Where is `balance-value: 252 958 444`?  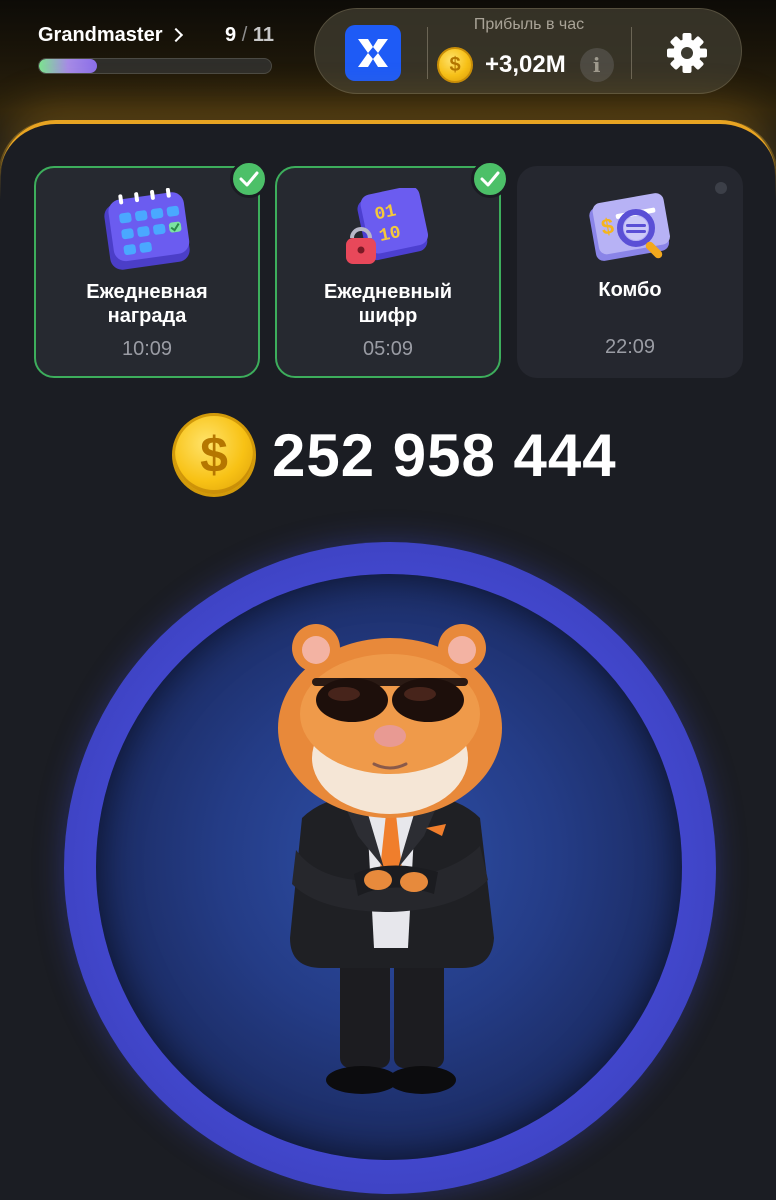
balance-value: 252 958 444 is located at coordinates (444, 455).